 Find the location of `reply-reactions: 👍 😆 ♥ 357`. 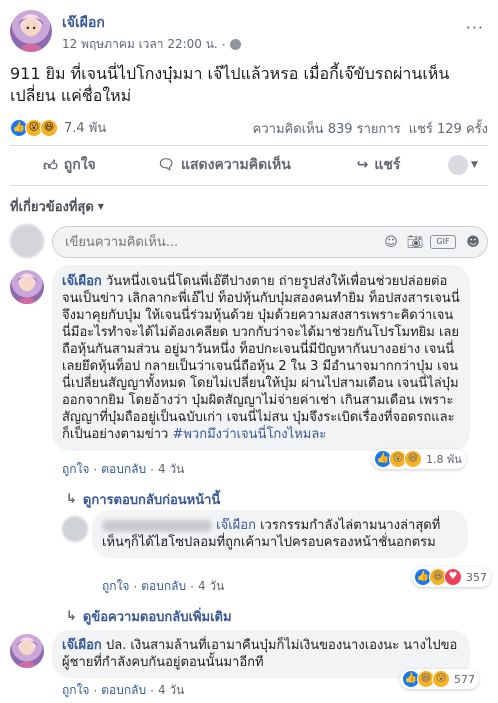

reply-reactions: 👍 😆 ♥ 357 is located at coordinates (451, 577).